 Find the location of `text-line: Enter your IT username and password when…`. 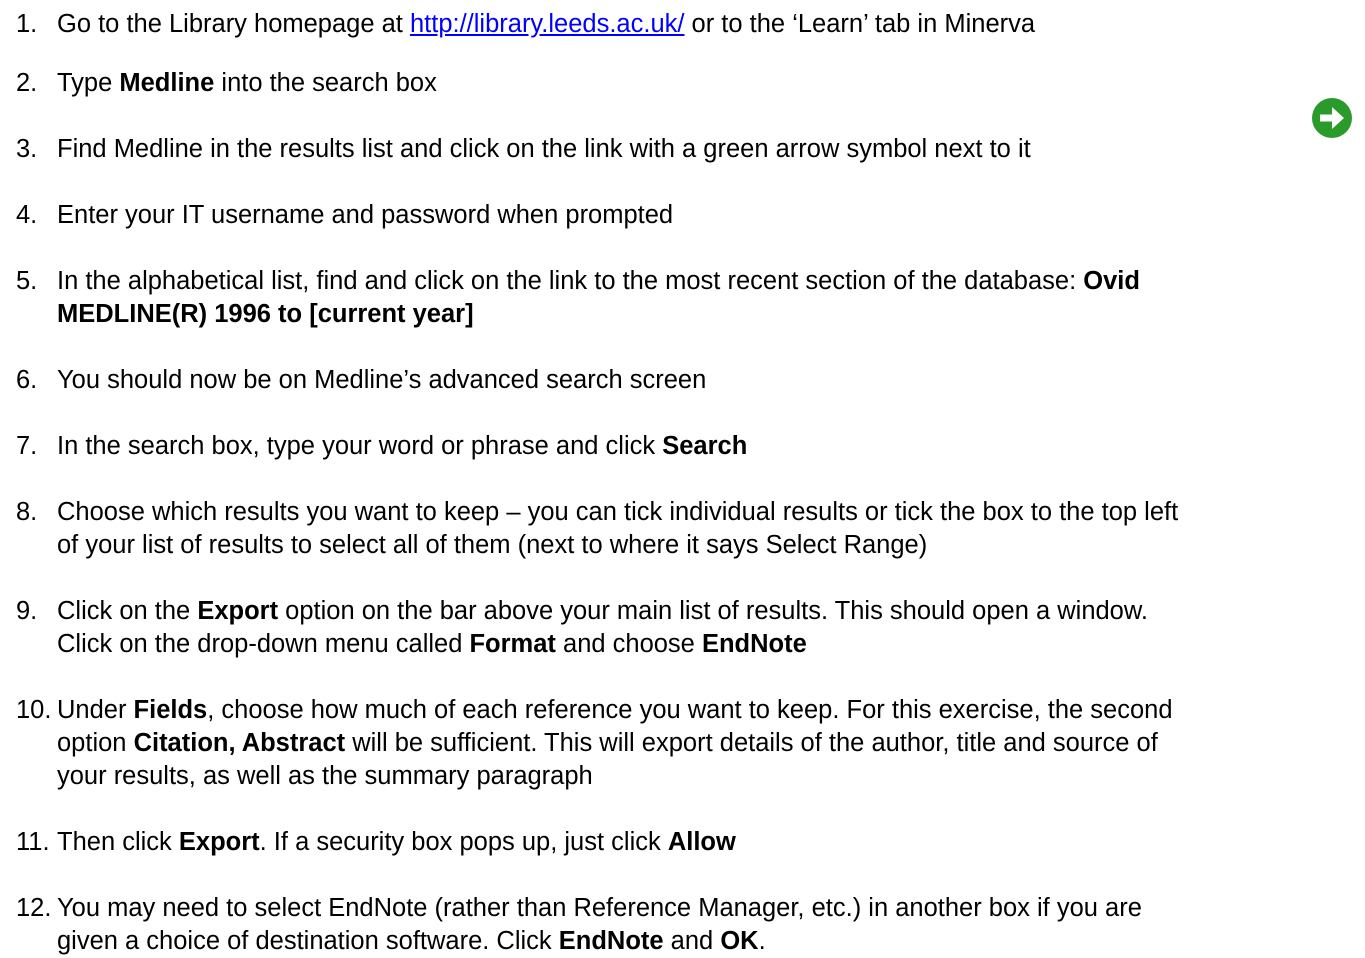

text-line: Enter your IT username and password when… is located at coordinates (365, 215).